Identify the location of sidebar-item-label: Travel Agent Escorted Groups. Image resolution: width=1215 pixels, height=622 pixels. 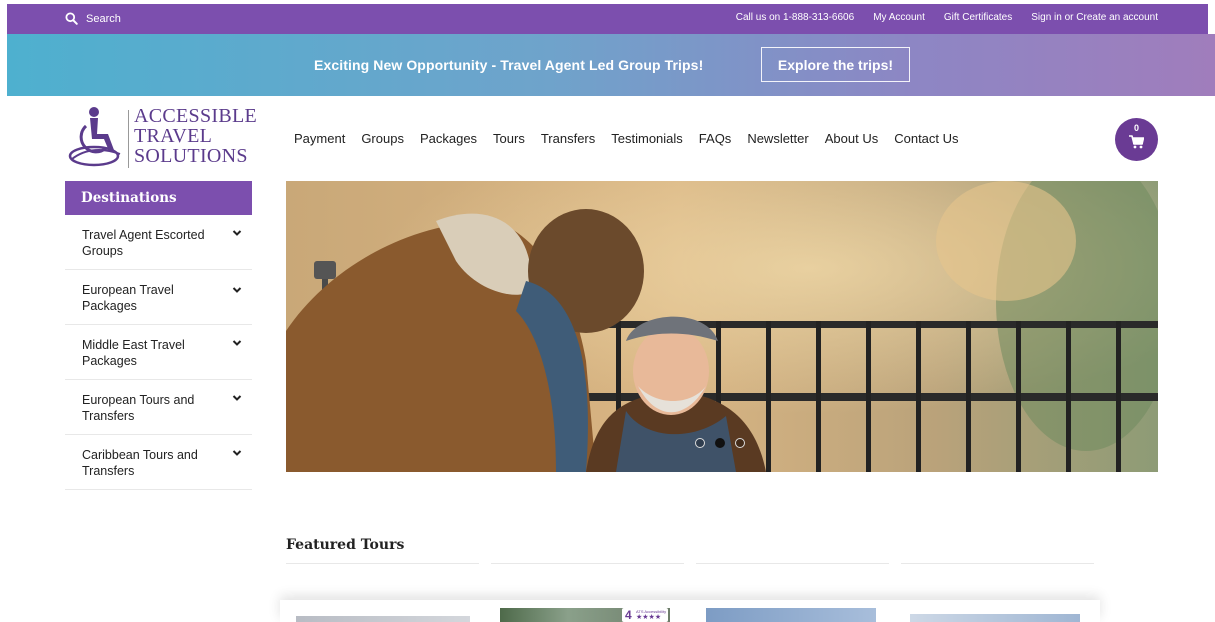
(143, 243).